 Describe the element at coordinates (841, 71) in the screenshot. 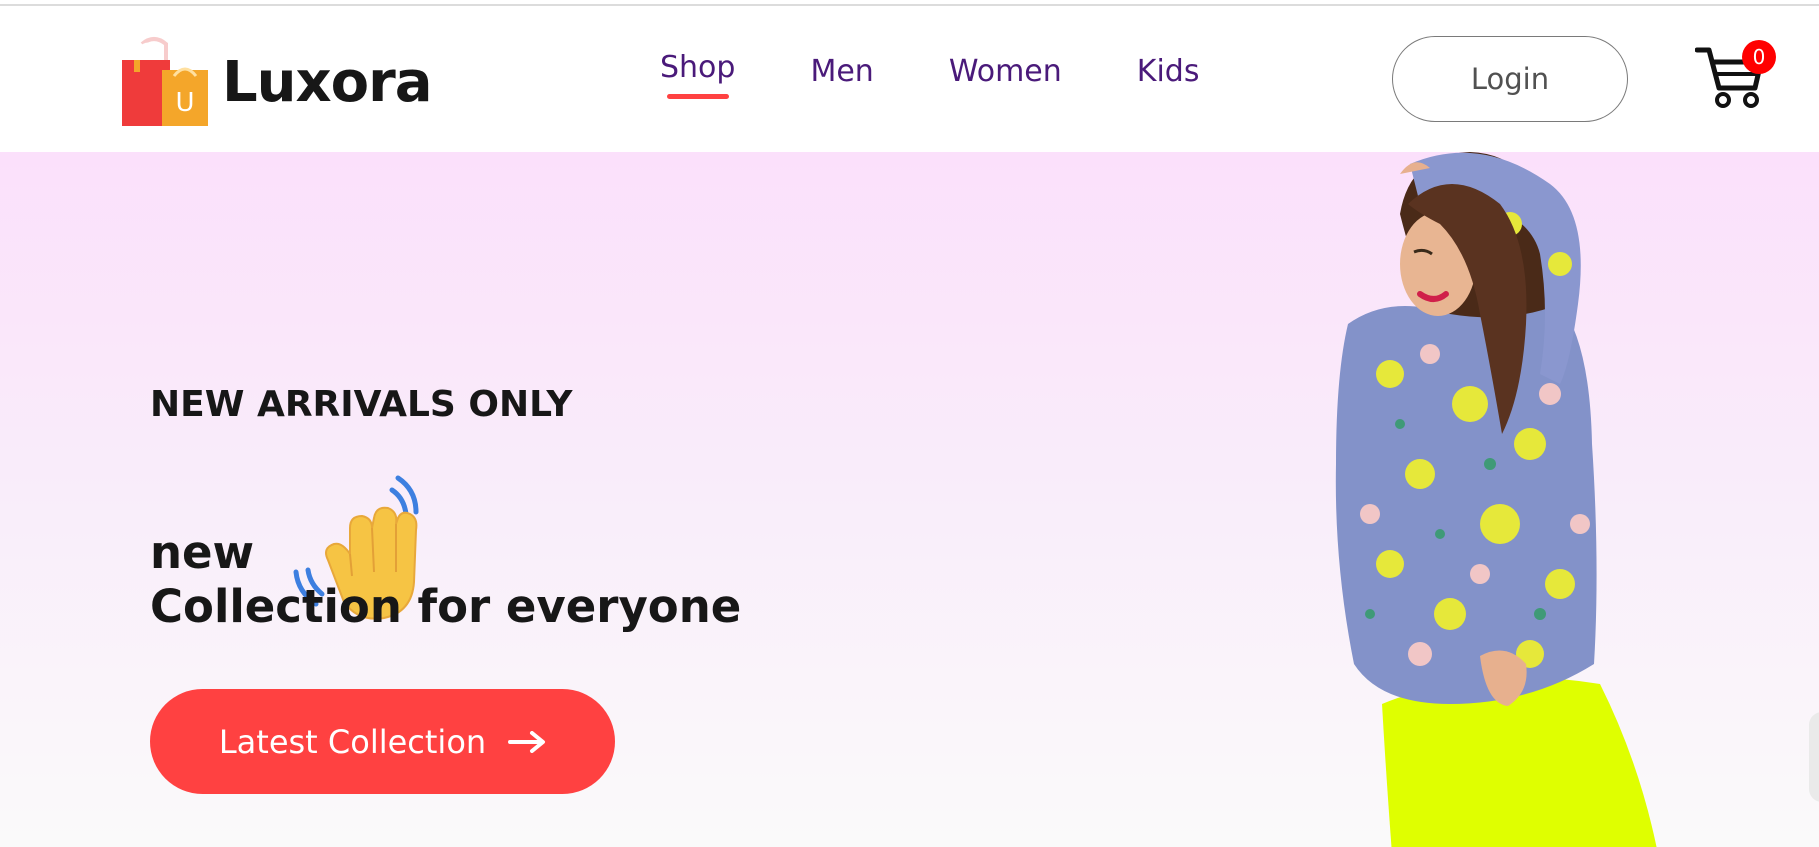

I see `nav-item-men: Men` at that location.